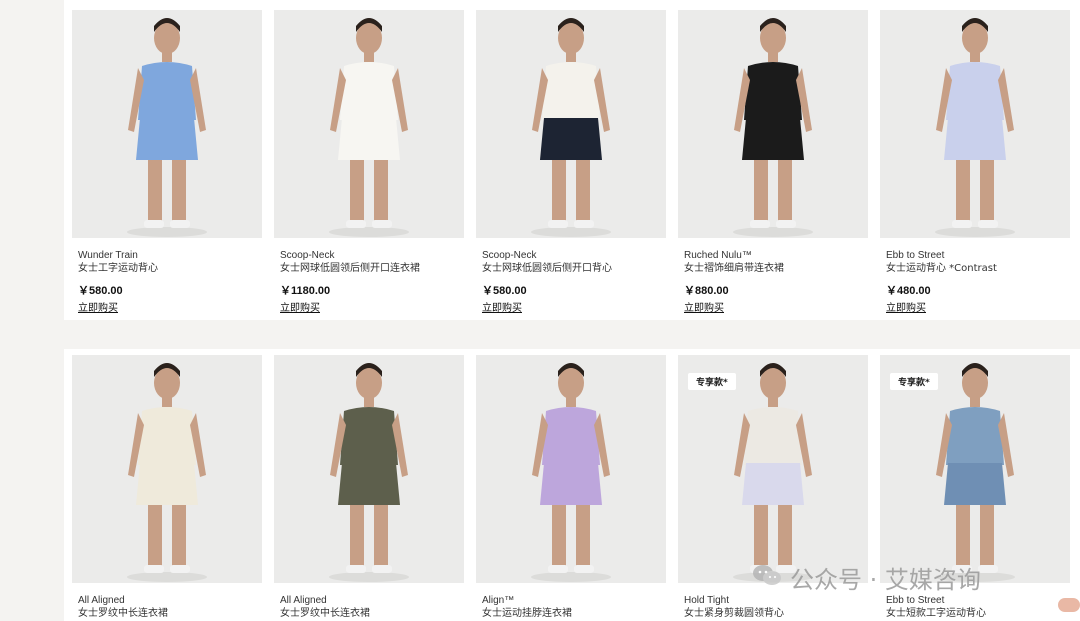 Image resolution: width=1080 pixels, height=621 pixels. I want to click on product-card: Wunder Train 女士工字运动背心 ￥580.00 立即购买, so click(167, 163).